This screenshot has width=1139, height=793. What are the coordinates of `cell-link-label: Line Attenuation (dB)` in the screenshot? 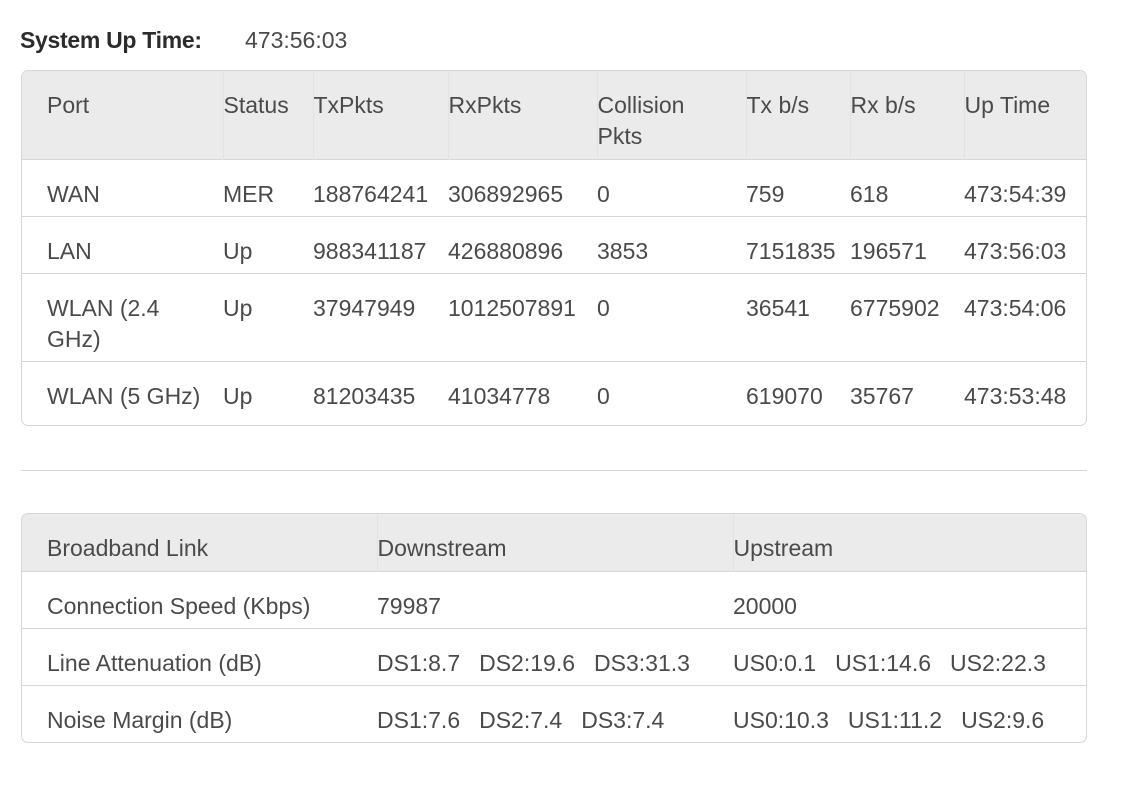 It's located at (154, 662).